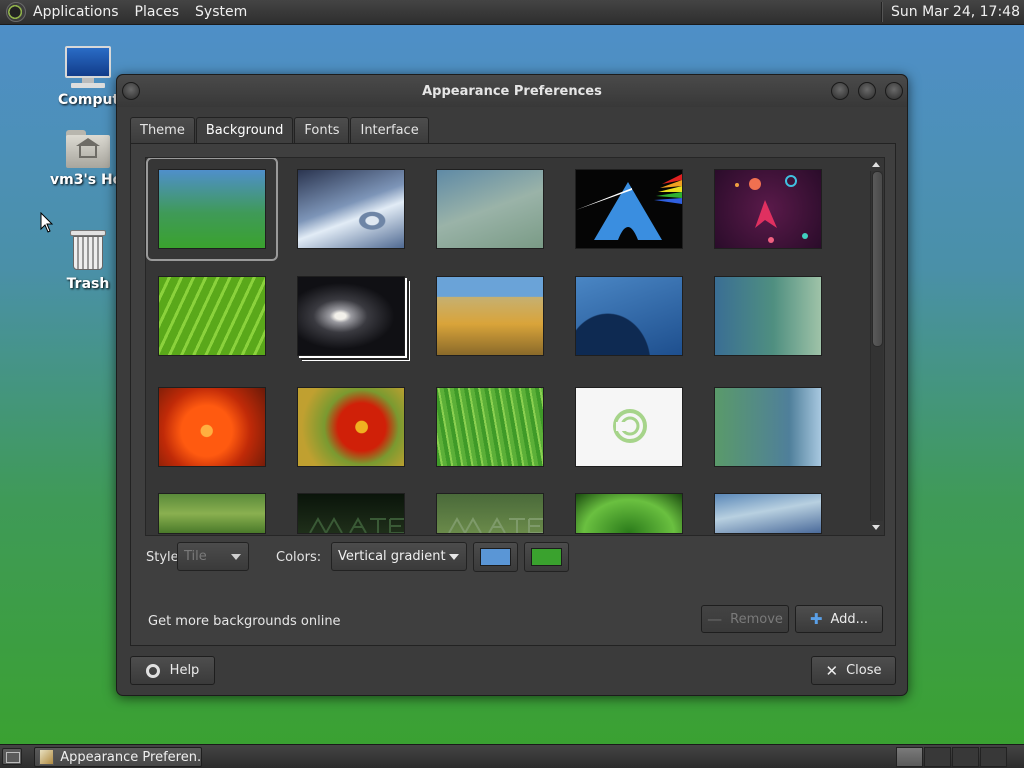 This screenshot has width=1024, height=768. Describe the element at coordinates (221, 12) in the screenshot. I see `menu-system: System` at that location.